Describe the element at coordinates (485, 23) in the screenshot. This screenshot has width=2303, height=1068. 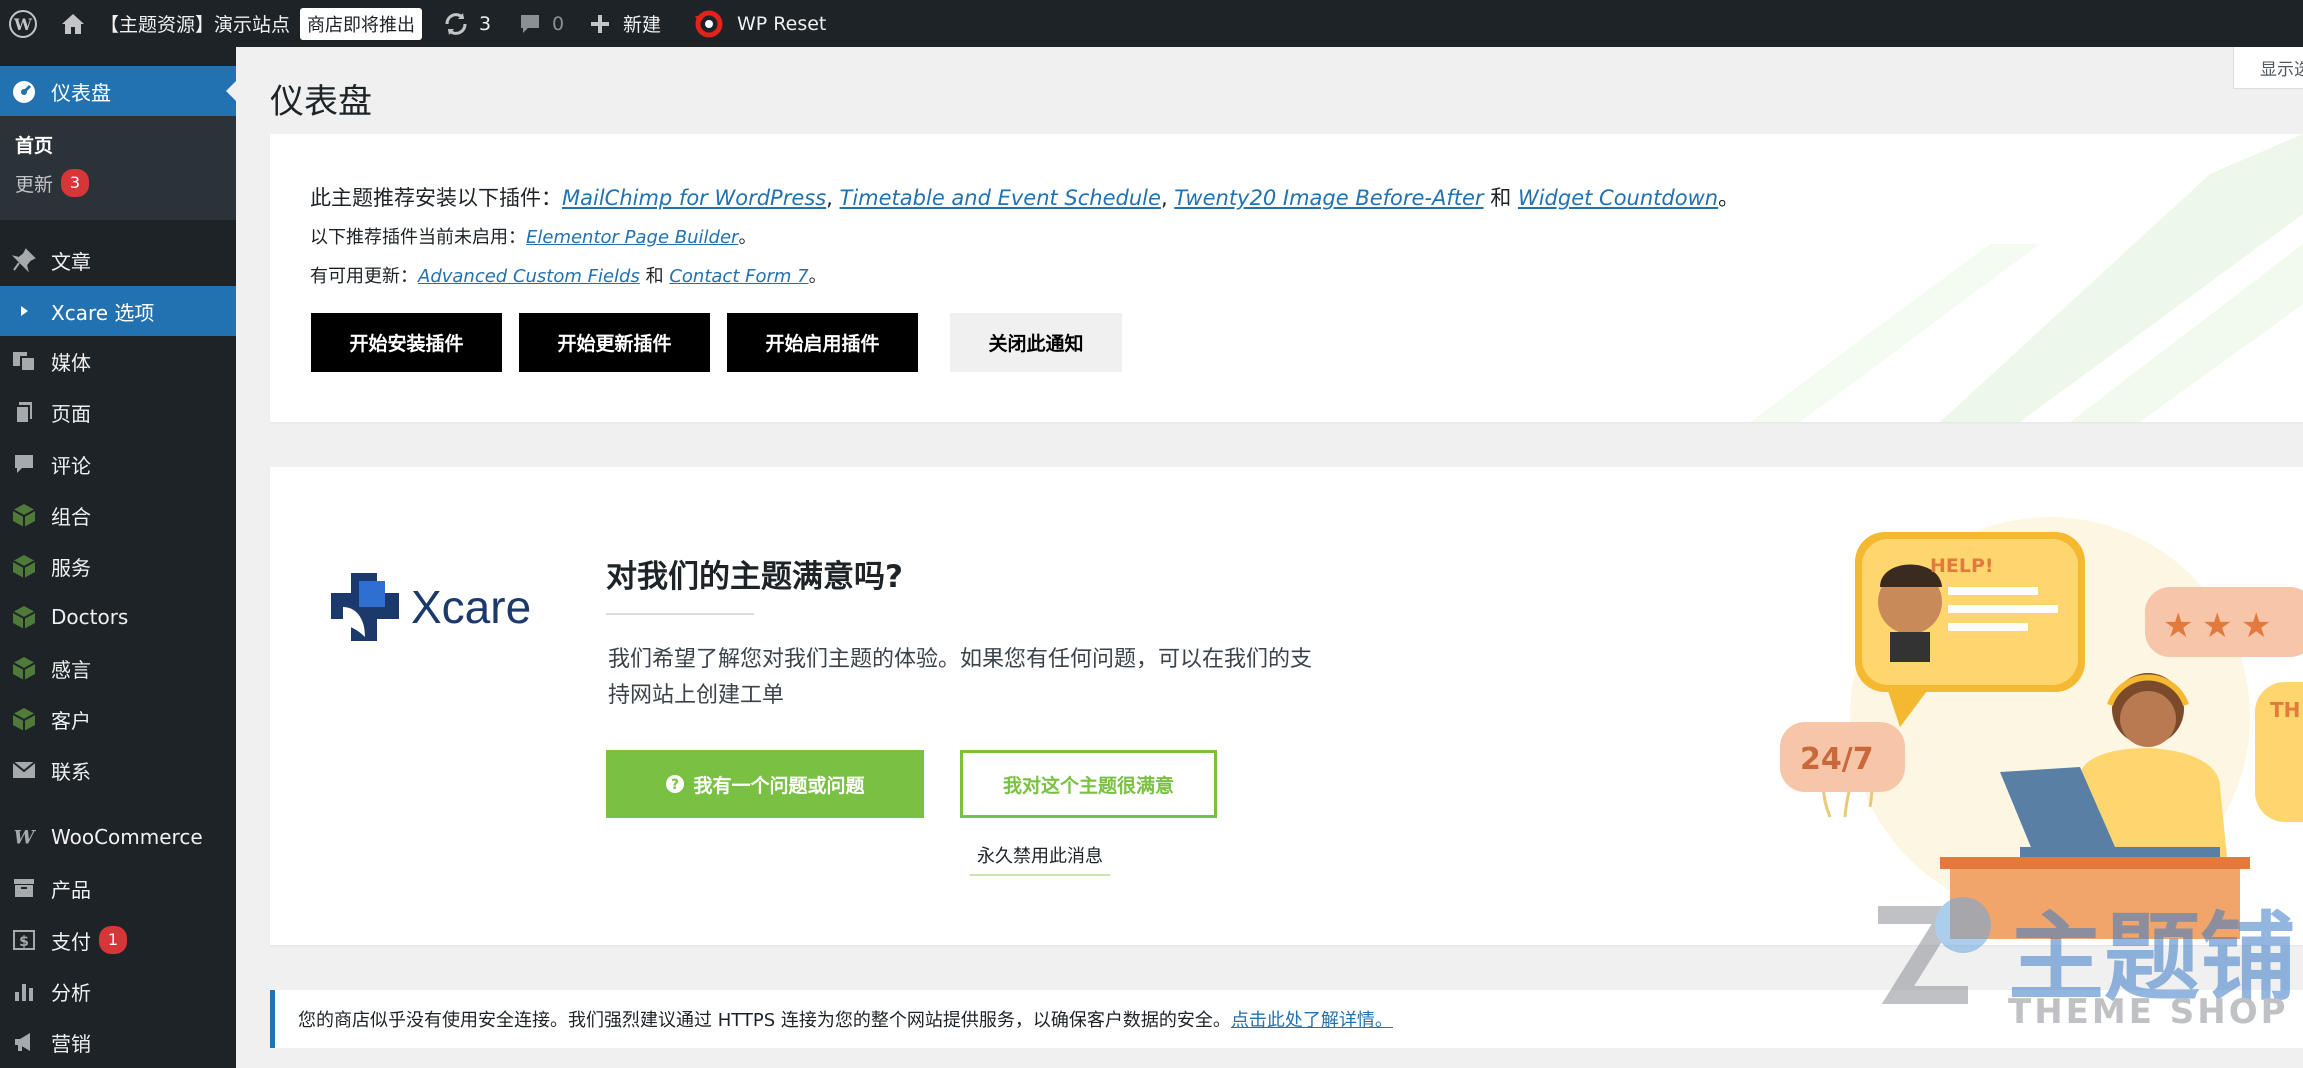
I see `updates-count: 3` at that location.